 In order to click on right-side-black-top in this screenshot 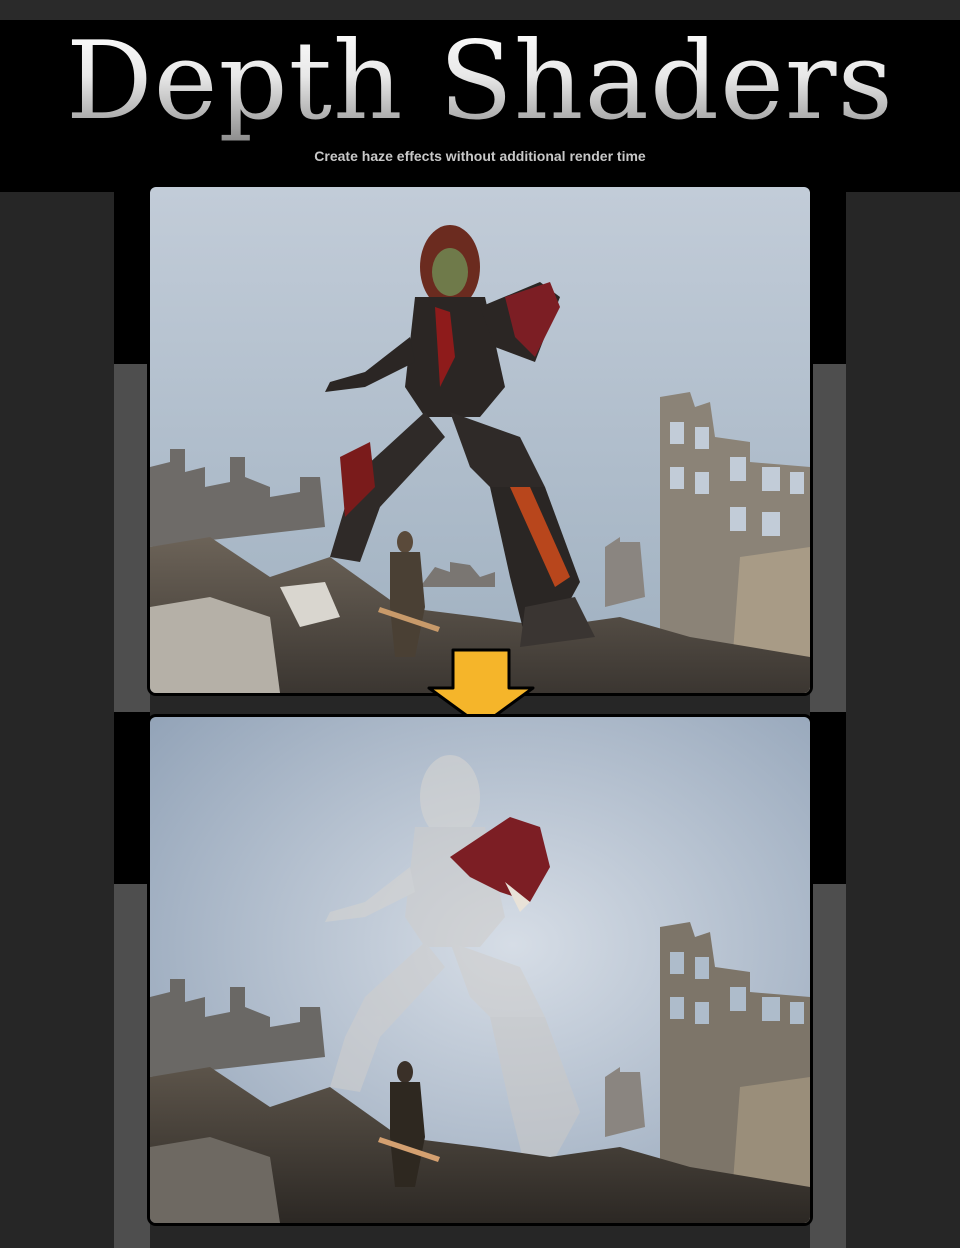, I will do `click(828, 278)`.